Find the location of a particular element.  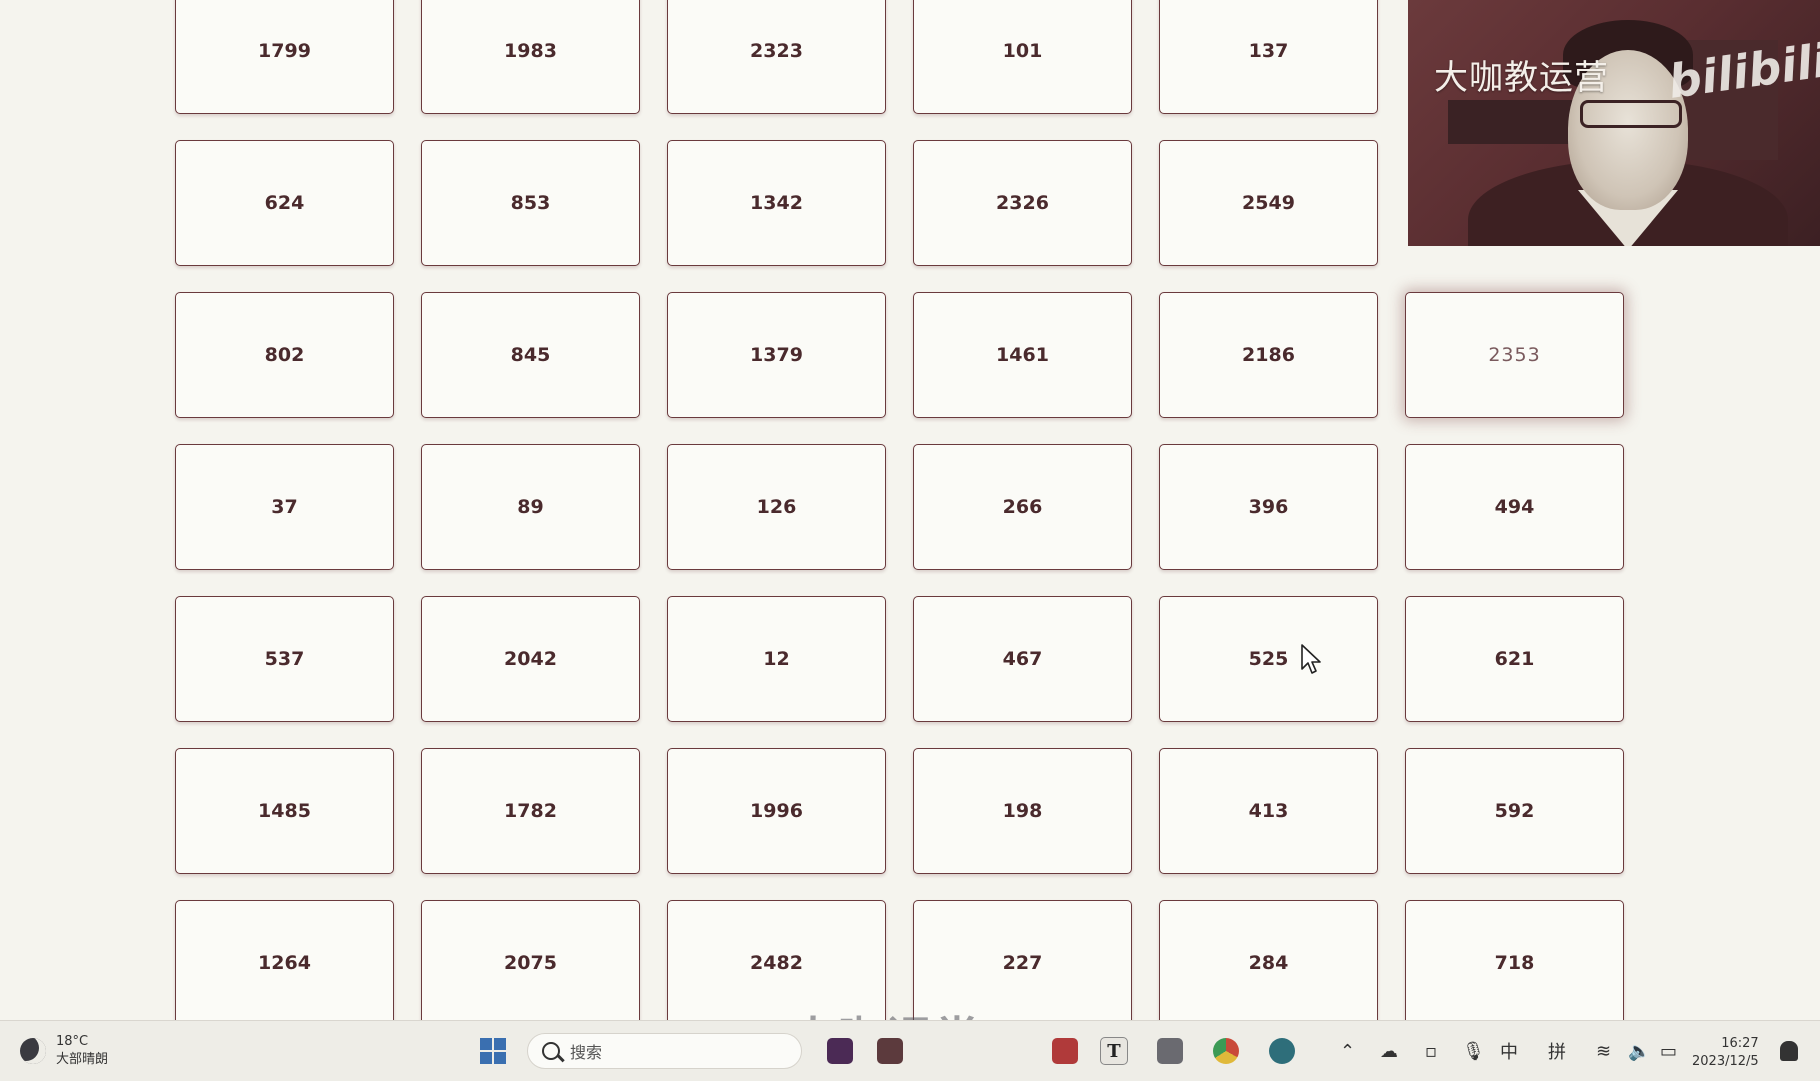

moon-icon is located at coordinates (33, 1051).